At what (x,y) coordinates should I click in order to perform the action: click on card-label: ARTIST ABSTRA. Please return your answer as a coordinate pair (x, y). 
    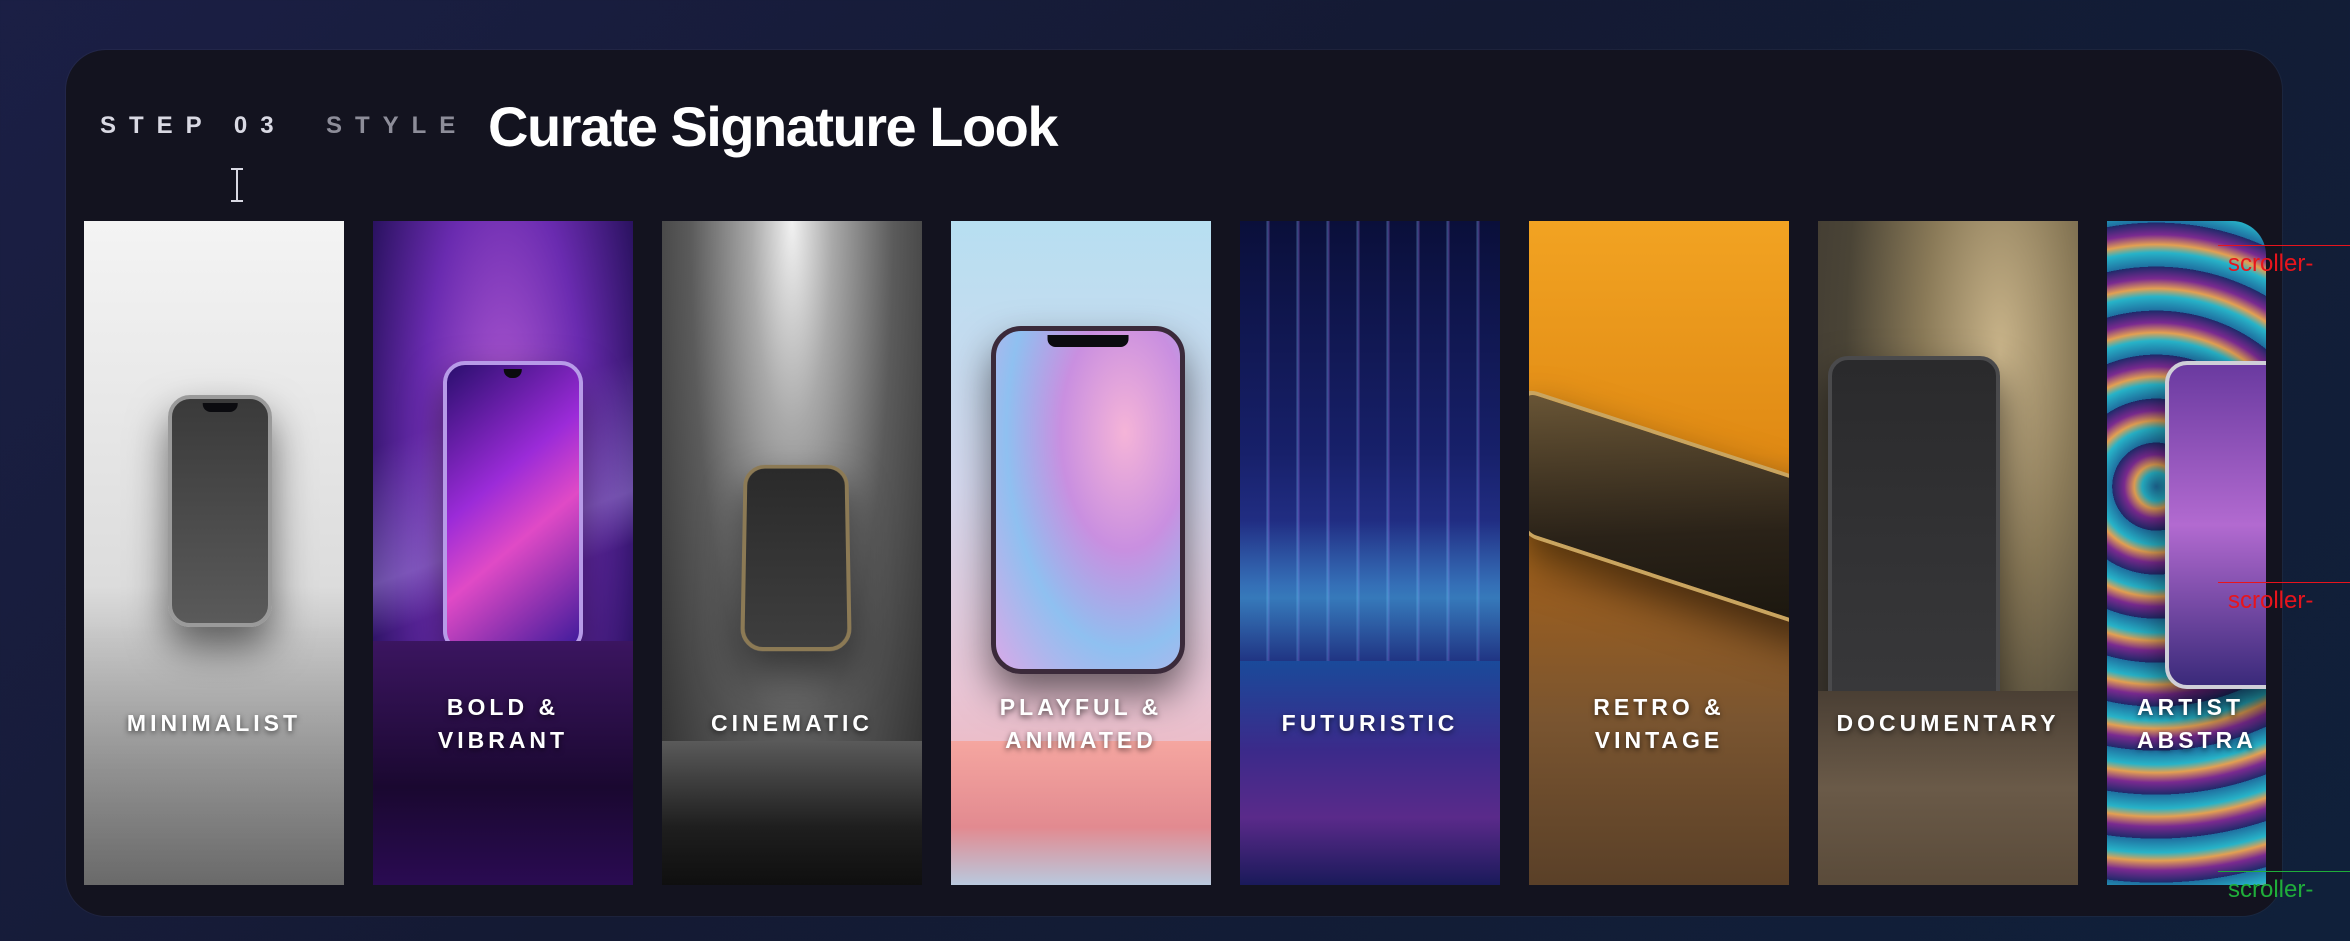
    Looking at the image, I should click on (2197, 723).